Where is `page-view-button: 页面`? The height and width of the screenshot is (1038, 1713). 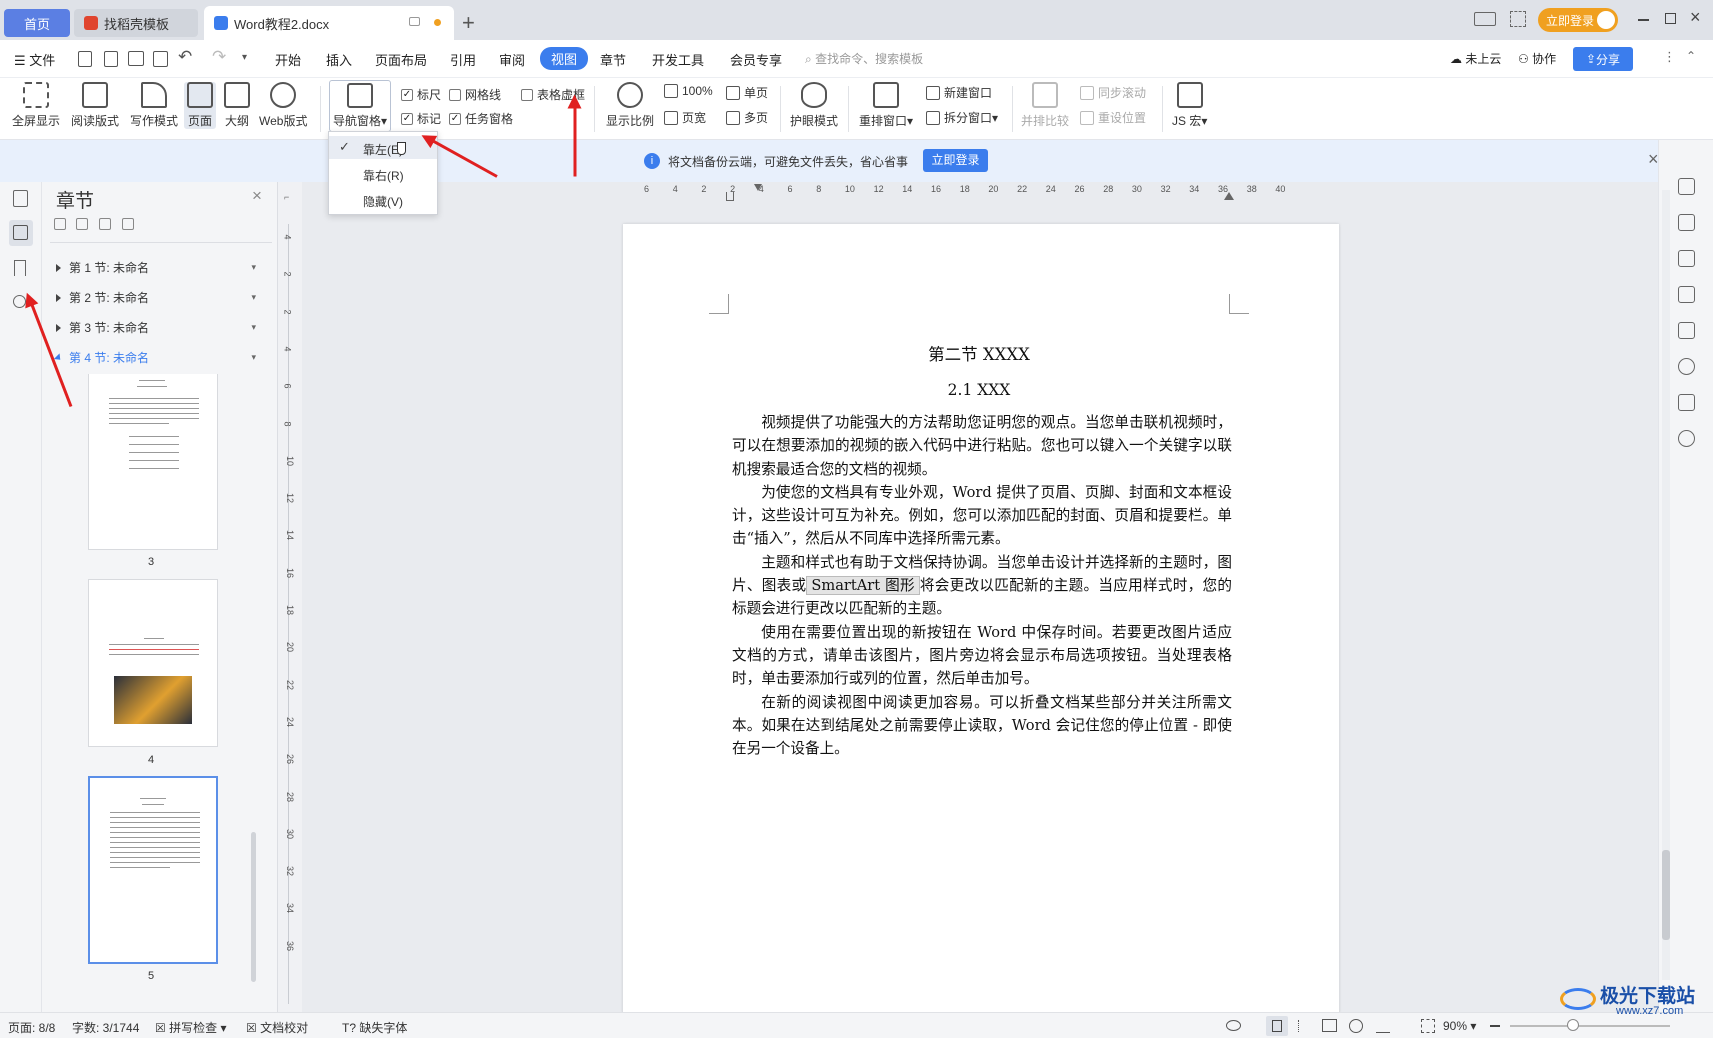 page-view-button: 页面 is located at coordinates (200, 105).